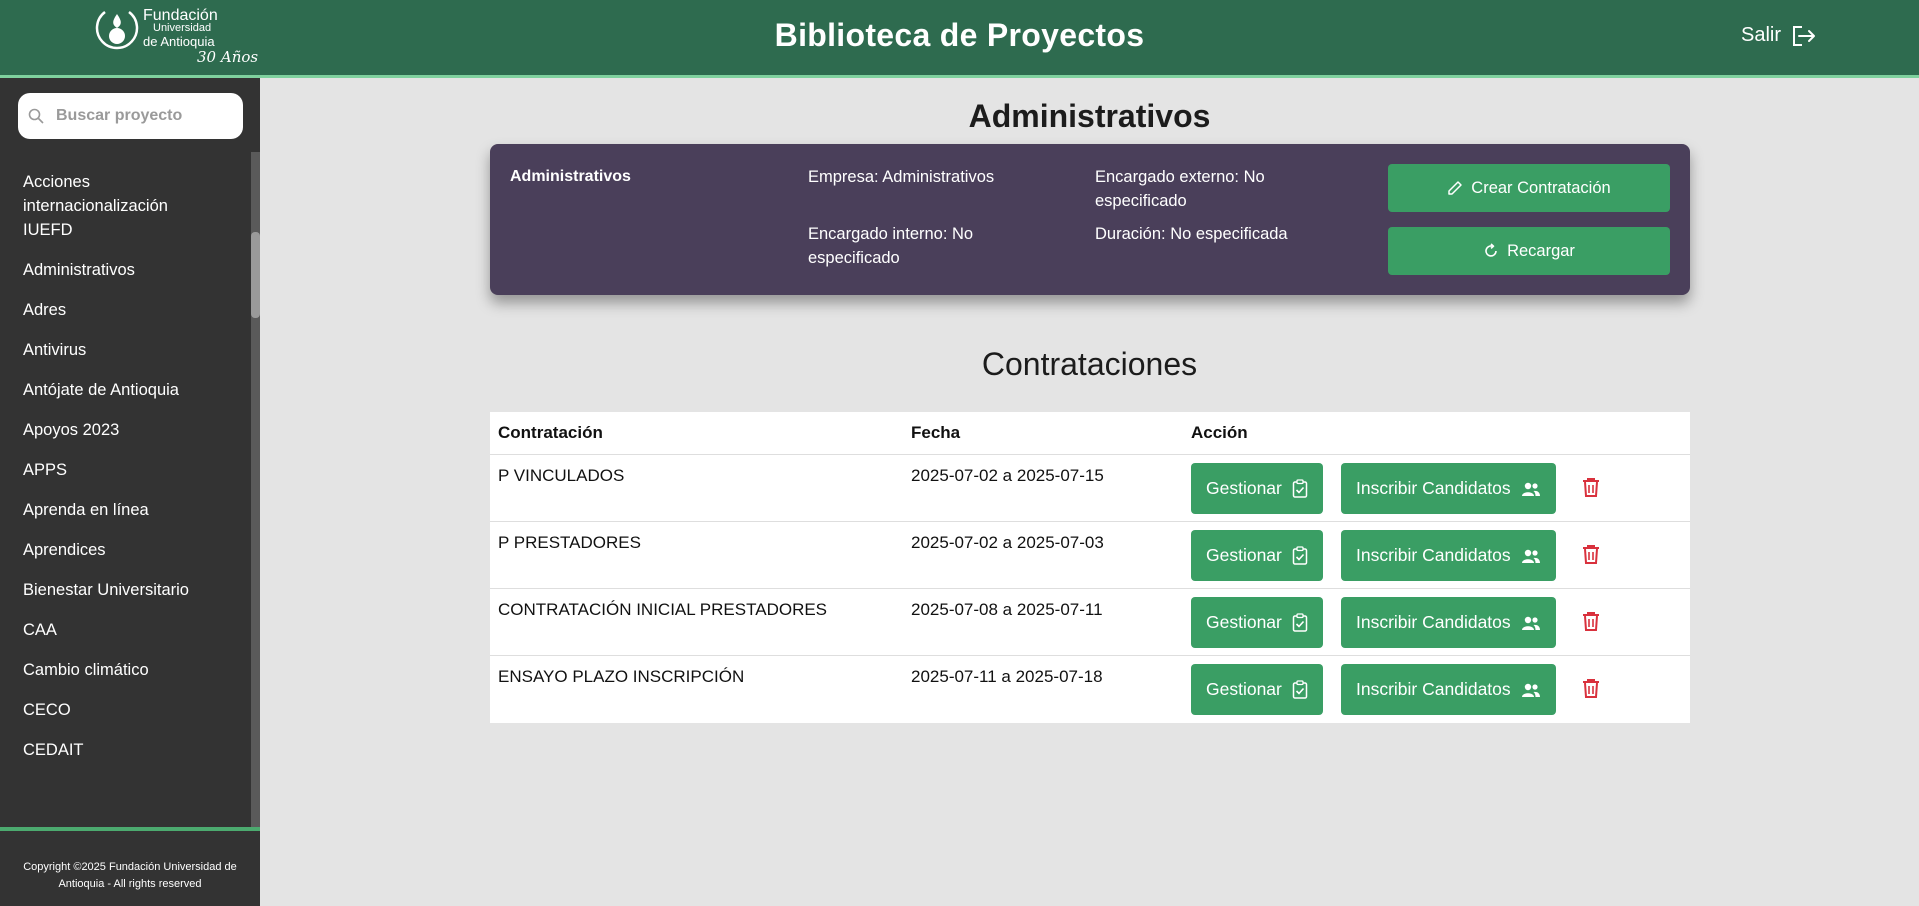 This screenshot has height=906, width=1919. I want to click on contratacion-name: P PRESTADORES, so click(569, 542).